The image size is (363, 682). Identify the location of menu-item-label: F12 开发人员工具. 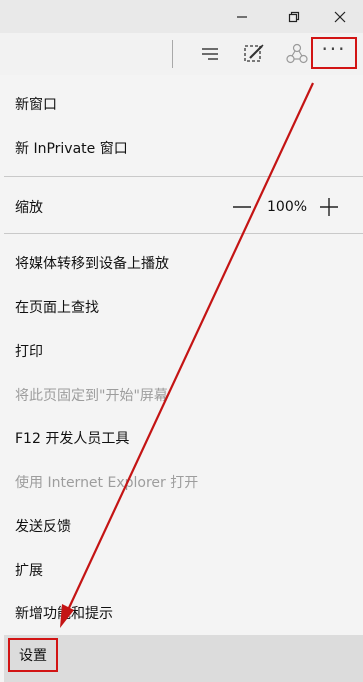
(72, 439).